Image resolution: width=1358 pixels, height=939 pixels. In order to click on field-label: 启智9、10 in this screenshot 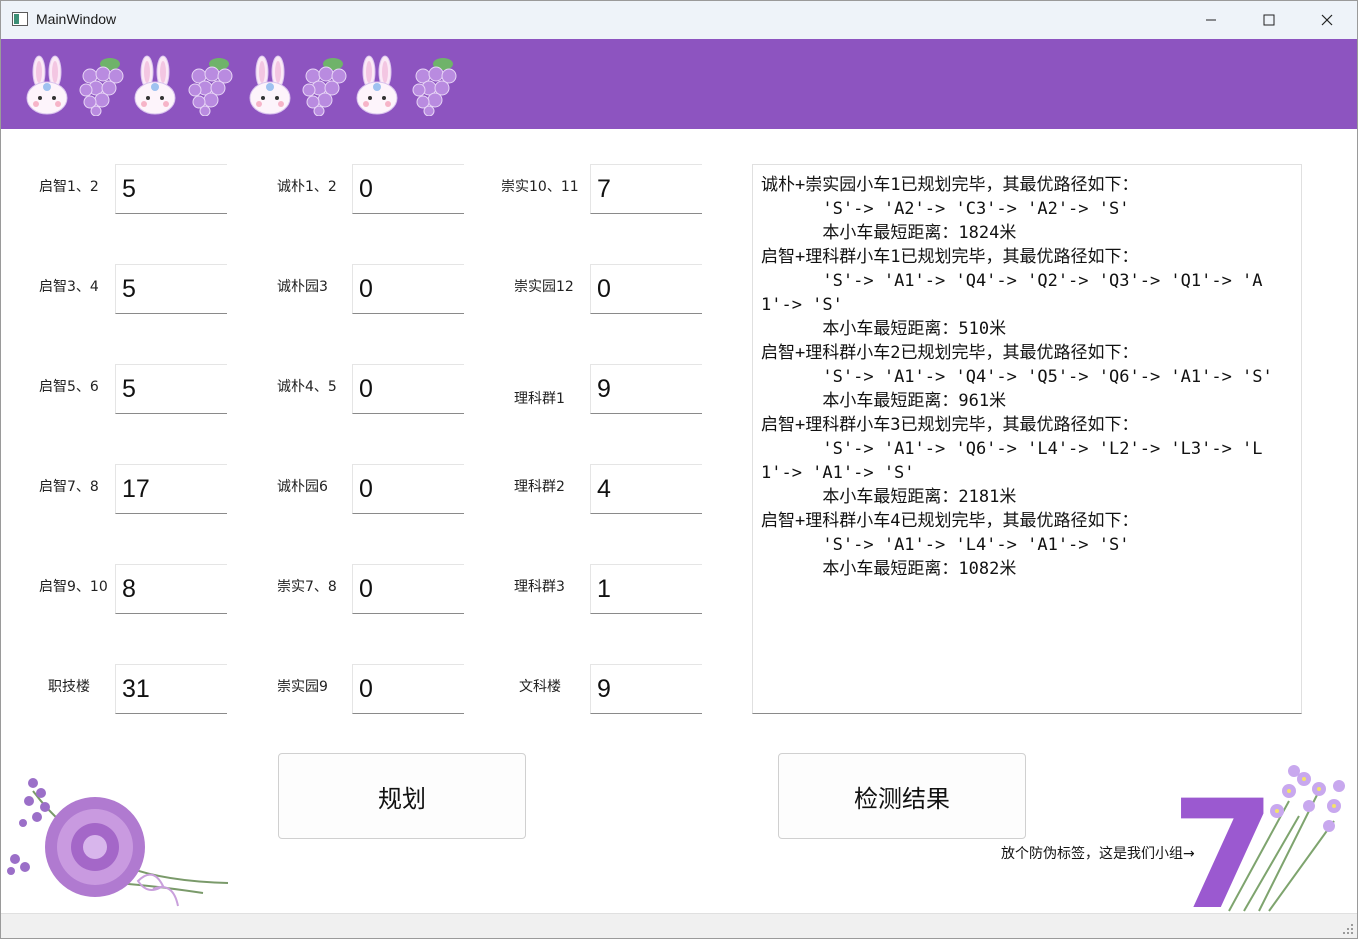, I will do `click(73, 587)`.